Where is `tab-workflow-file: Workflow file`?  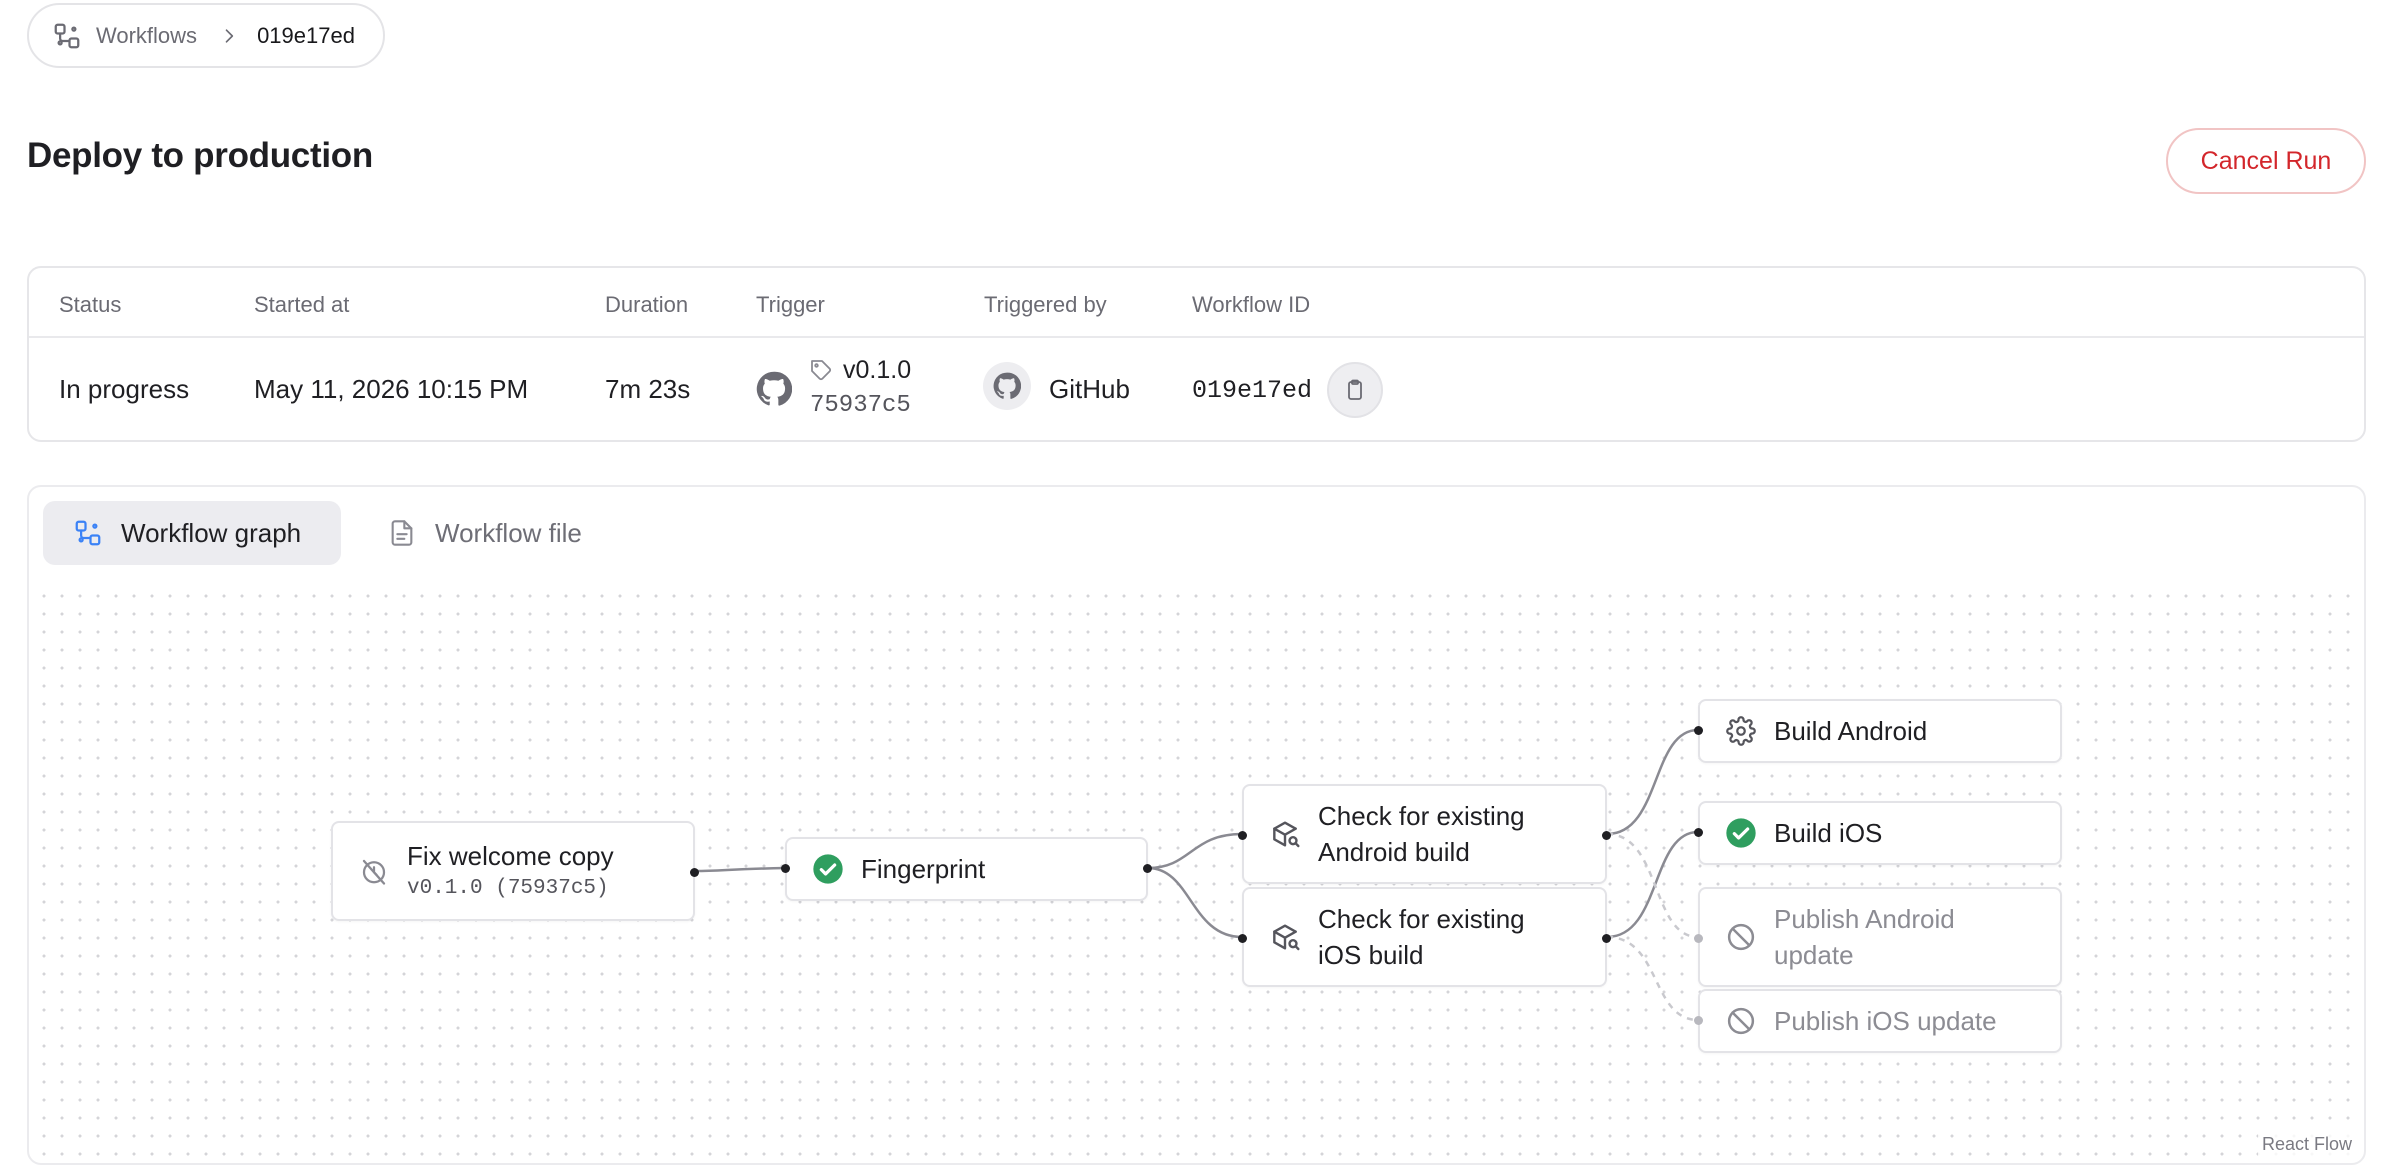
tab-workflow-file: Workflow file is located at coordinates (485, 533).